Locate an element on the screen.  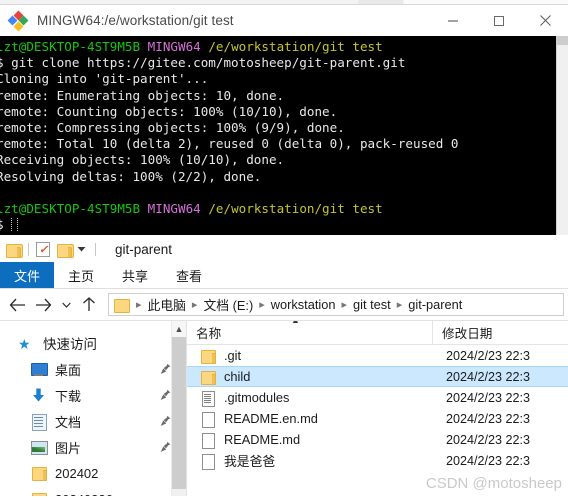
file-icon is located at coordinates (208, 461).